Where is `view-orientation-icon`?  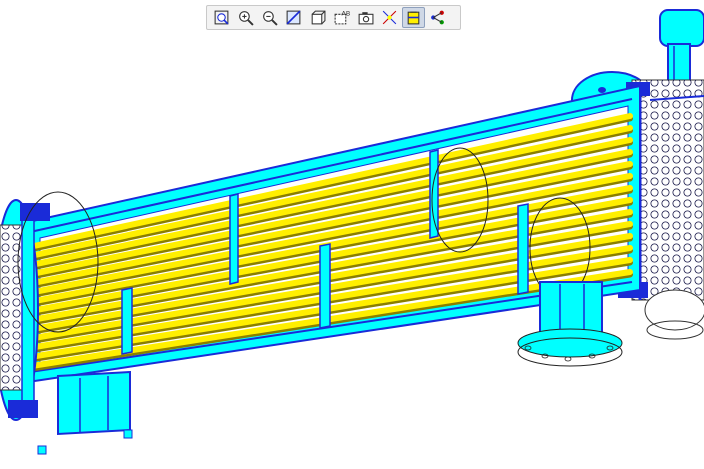 view-orientation-icon is located at coordinates (318, 17).